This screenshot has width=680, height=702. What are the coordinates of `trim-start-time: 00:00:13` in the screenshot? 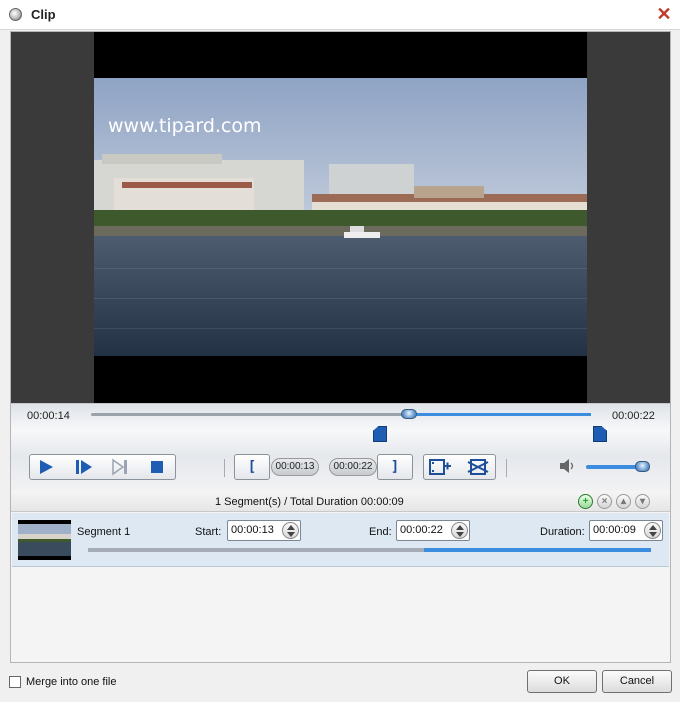 It's located at (295, 467).